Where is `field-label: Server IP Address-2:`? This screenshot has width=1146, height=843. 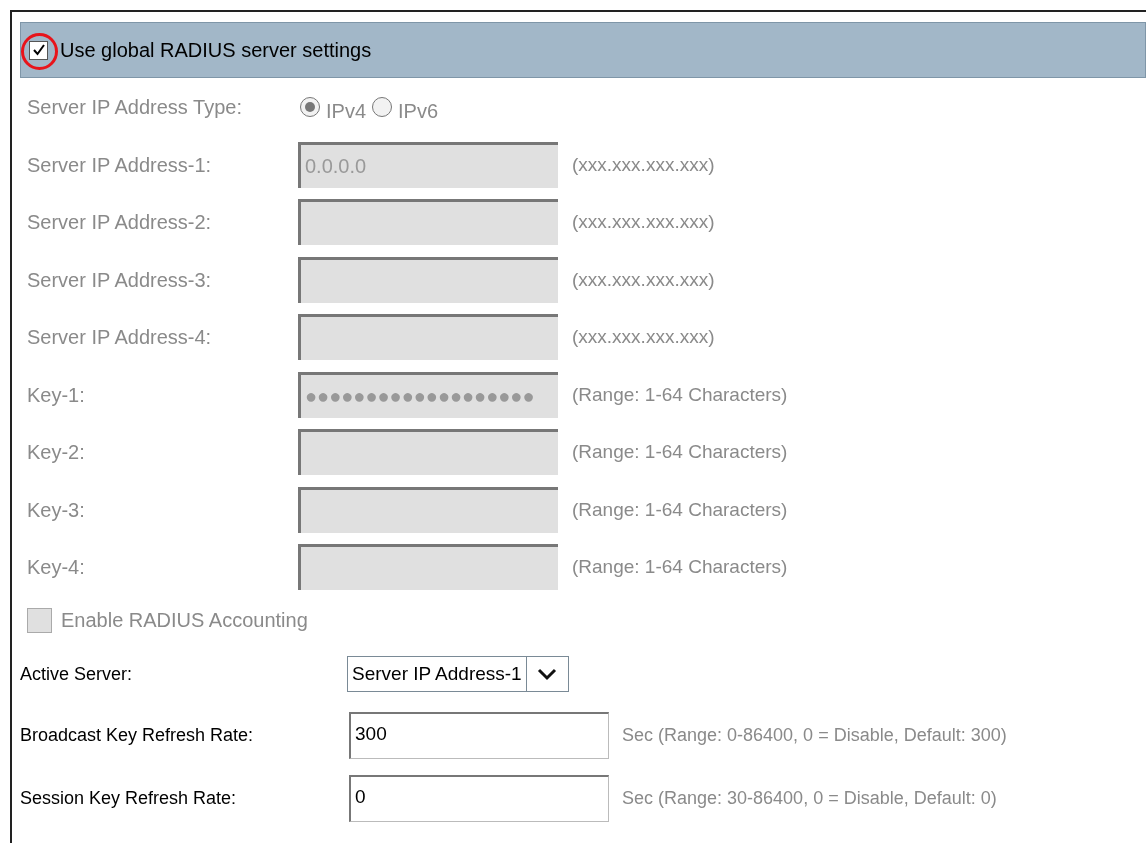
field-label: Server IP Address-2: is located at coordinates (120, 223).